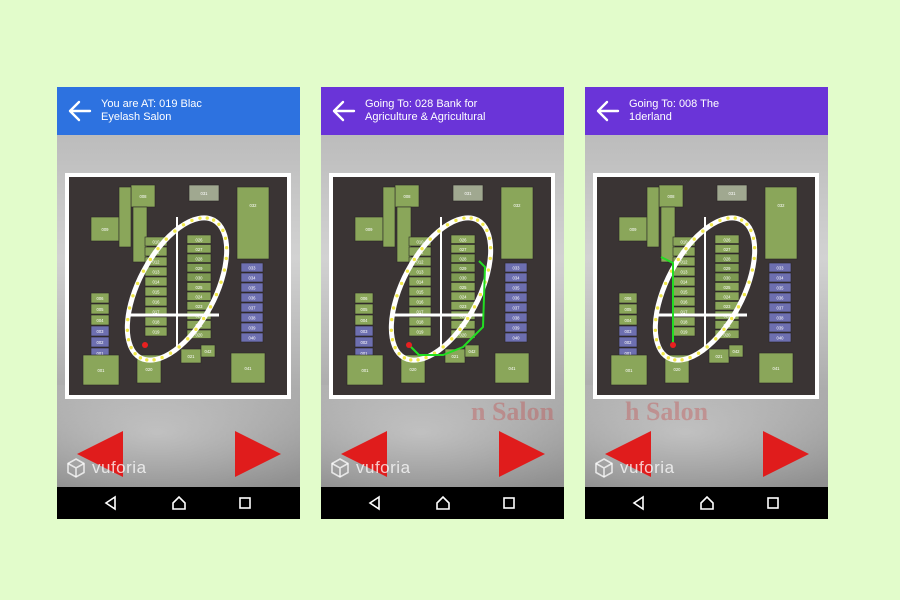  I want to click on background-sign-text: n Salon, so click(513, 411).